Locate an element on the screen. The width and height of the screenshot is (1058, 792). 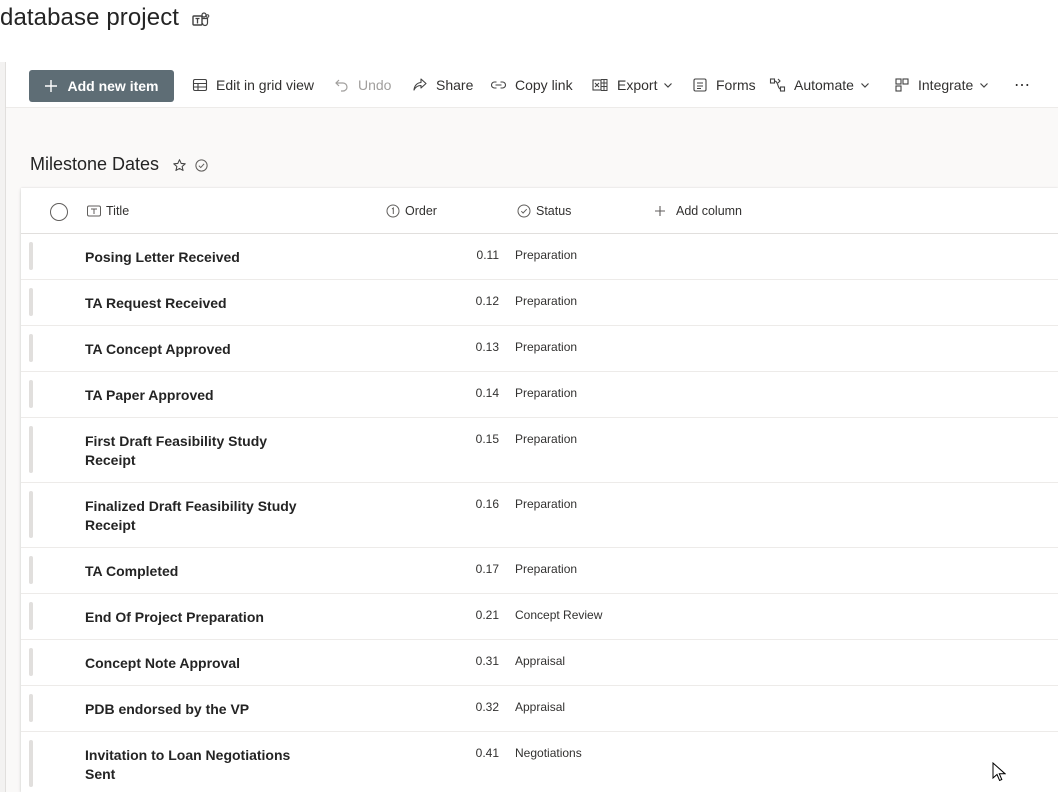
share-button: Share is located at coordinates (442, 85).